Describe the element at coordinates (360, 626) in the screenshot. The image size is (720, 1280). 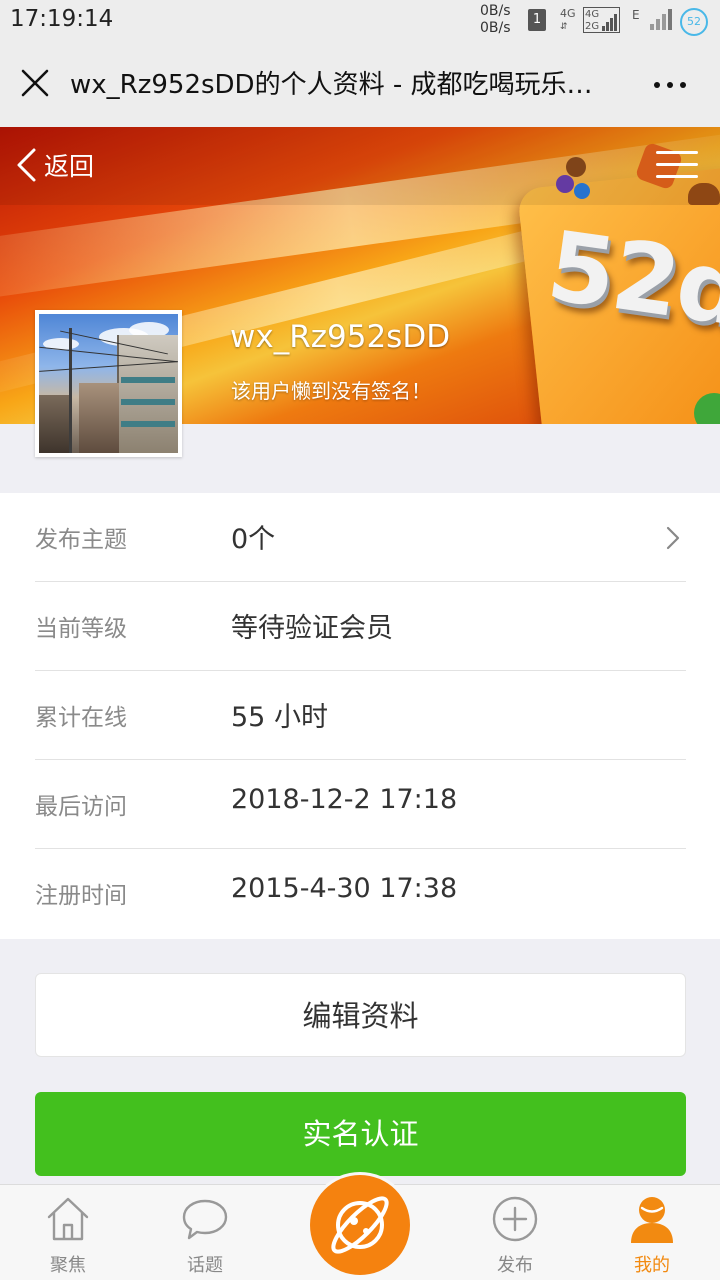
I see `info-row-level: 当前等级 等待验证会员` at that location.